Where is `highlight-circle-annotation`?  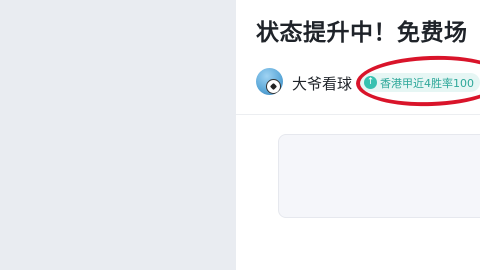
highlight-circle-annotation is located at coordinates (417, 81).